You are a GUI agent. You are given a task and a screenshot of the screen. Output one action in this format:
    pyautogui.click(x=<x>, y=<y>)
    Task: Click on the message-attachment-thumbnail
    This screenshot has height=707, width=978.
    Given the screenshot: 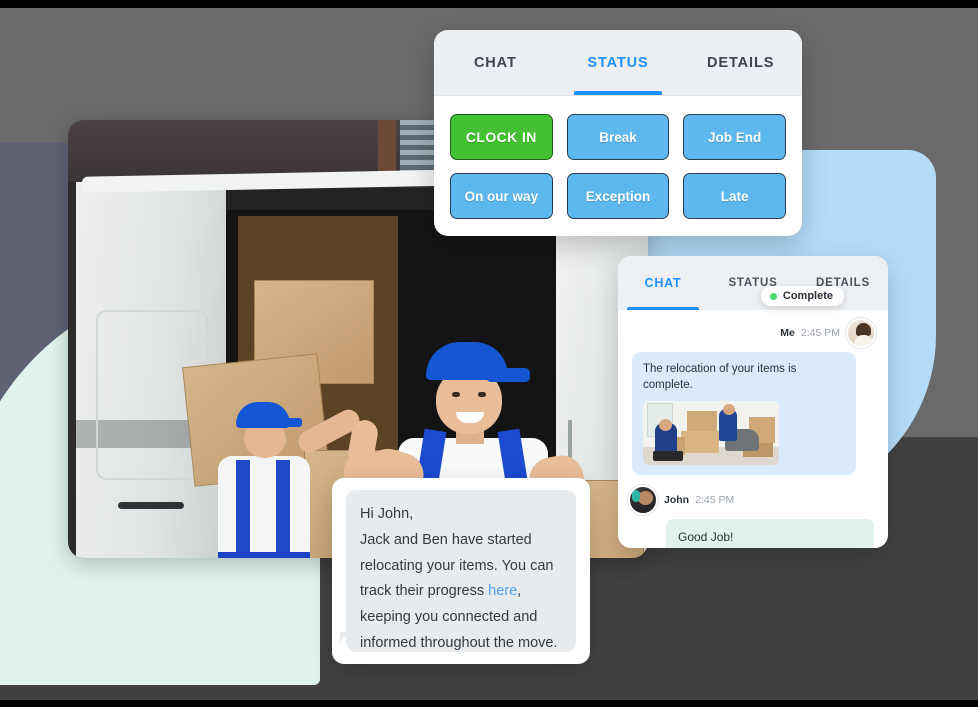 What is the action you would take?
    pyautogui.click(x=711, y=433)
    